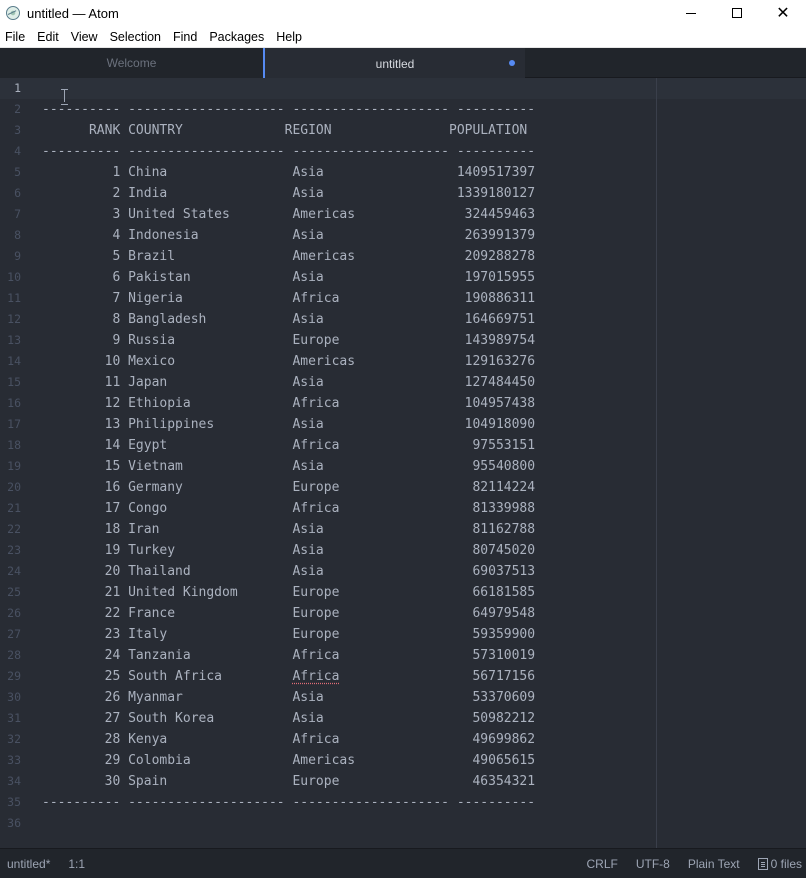  I want to click on code-line: 29 Colombia Americas 49065615, so click(288, 760).